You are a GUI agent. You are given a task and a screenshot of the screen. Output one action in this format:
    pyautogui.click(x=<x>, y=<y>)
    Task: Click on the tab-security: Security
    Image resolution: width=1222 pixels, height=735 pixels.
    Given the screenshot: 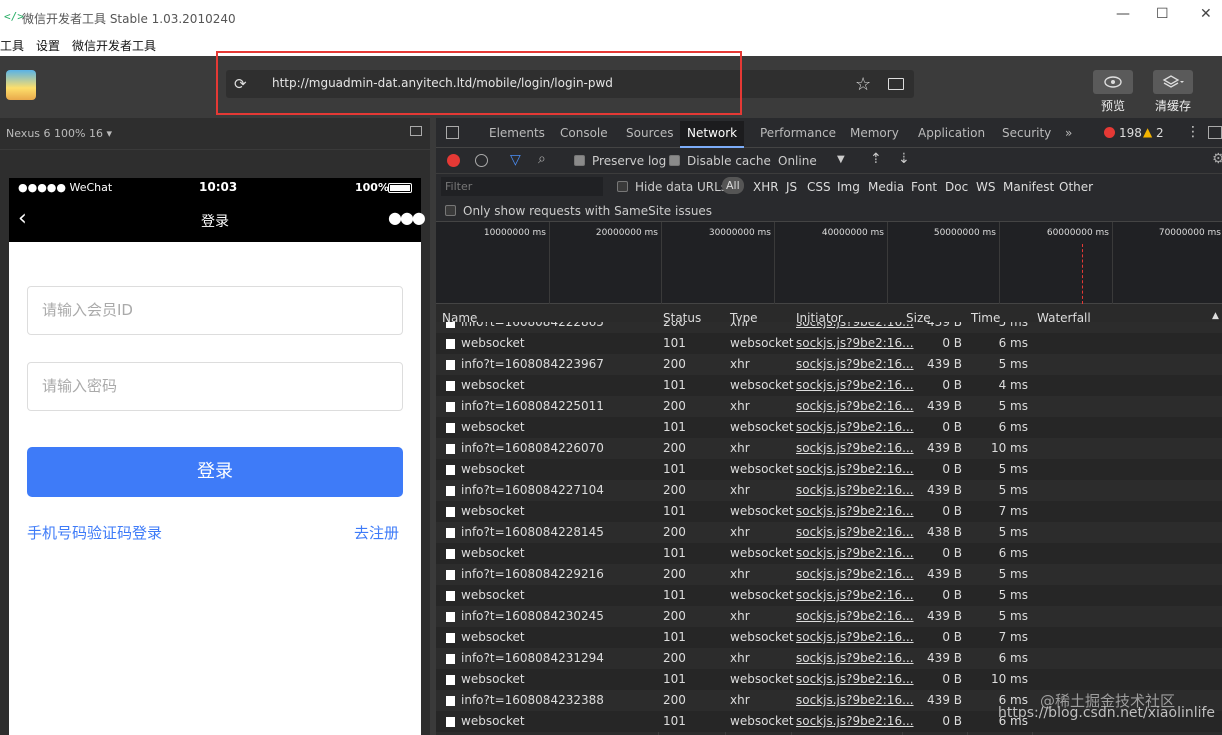 What is the action you would take?
    pyautogui.click(x=1026, y=133)
    